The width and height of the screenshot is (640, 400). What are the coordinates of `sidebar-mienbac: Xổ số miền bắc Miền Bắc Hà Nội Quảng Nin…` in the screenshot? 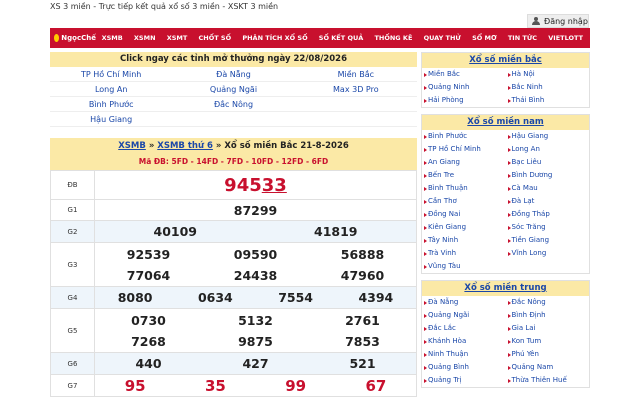 It's located at (505, 80).